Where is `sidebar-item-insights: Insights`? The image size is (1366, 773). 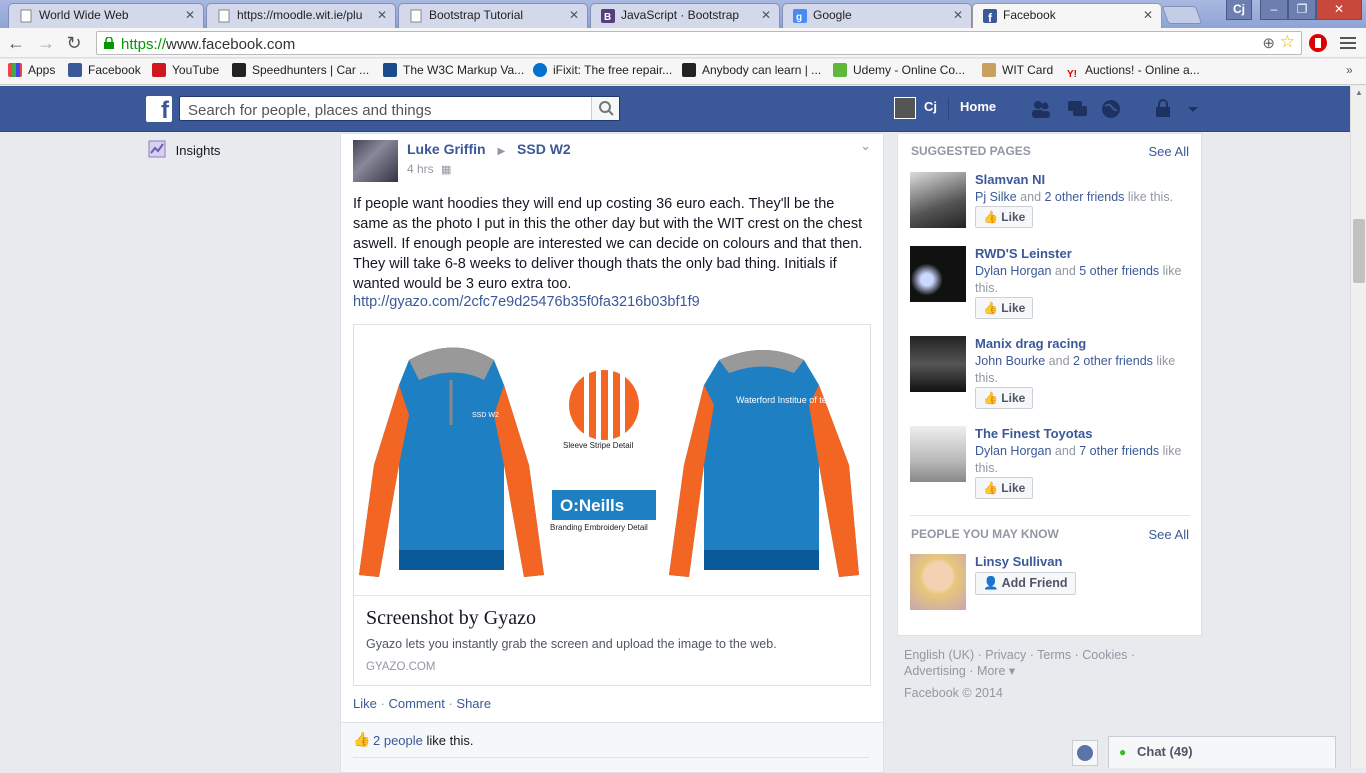 sidebar-item-insights: Insights is located at coordinates (184, 149).